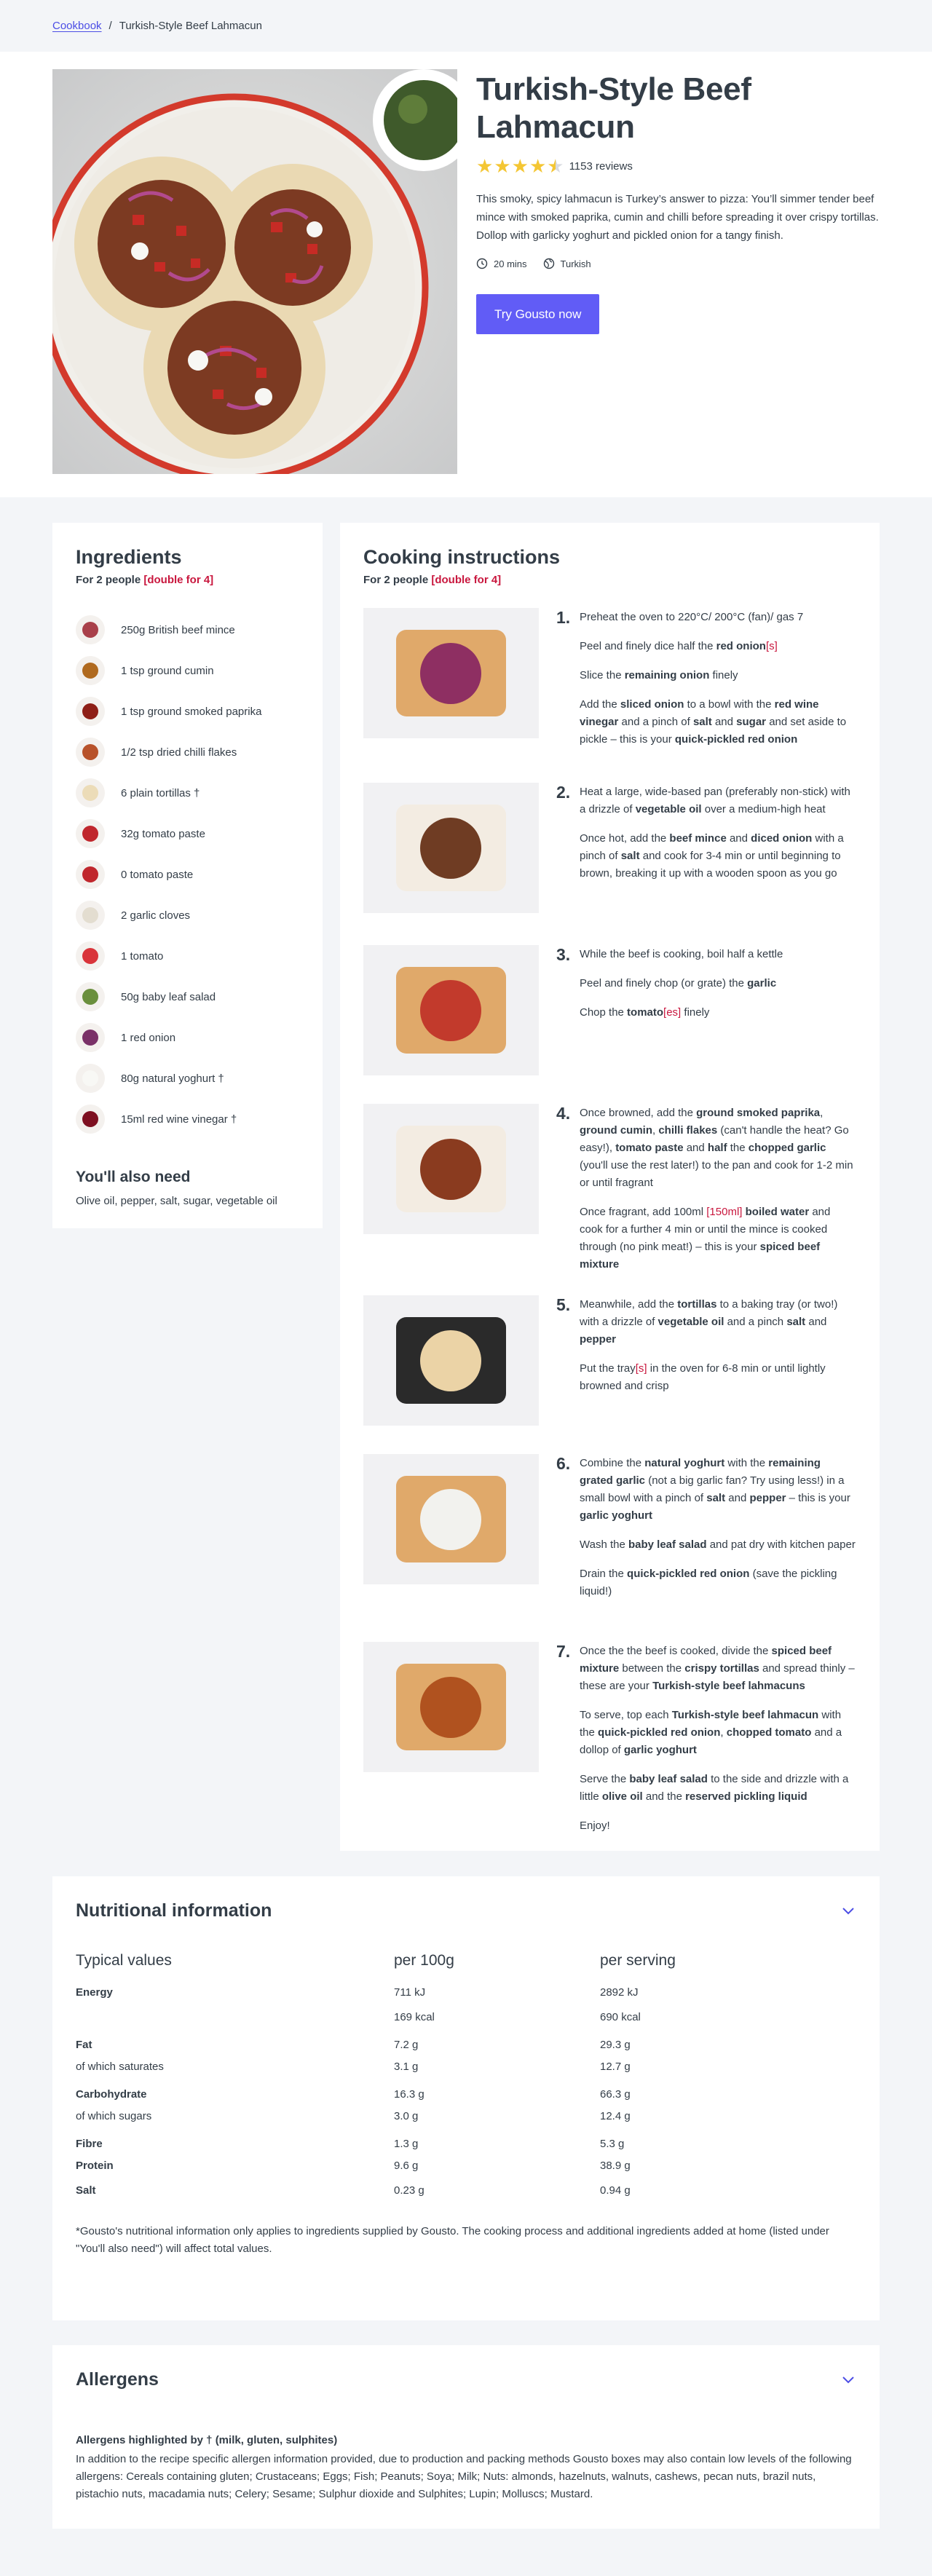  I want to click on nutrition-row: of which saturates 3.1 g 12.7 g, so click(466, 2067).